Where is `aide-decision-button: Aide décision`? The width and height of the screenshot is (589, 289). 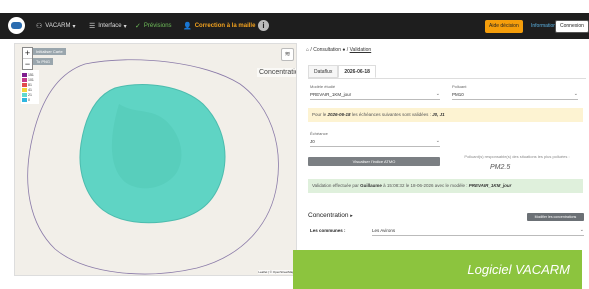 aide-decision-button: Aide décision is located at coordinates (504, 26).